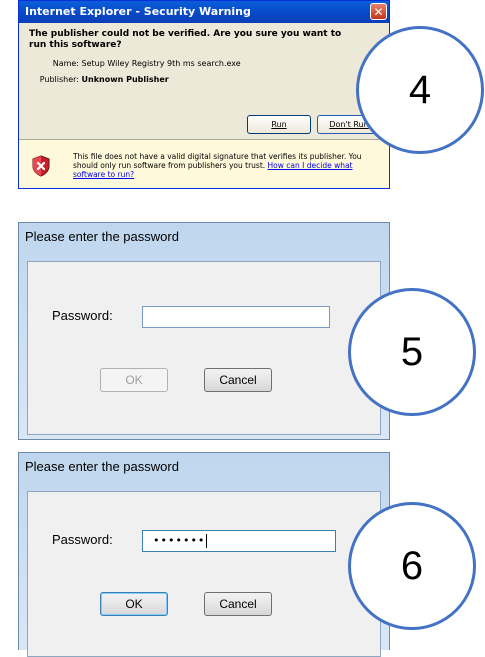 The width and height of the screenshot is (485, 657). I want to click on ie-titlebar: Internet Explorer - Security Warning ✕, so click(204, 12).